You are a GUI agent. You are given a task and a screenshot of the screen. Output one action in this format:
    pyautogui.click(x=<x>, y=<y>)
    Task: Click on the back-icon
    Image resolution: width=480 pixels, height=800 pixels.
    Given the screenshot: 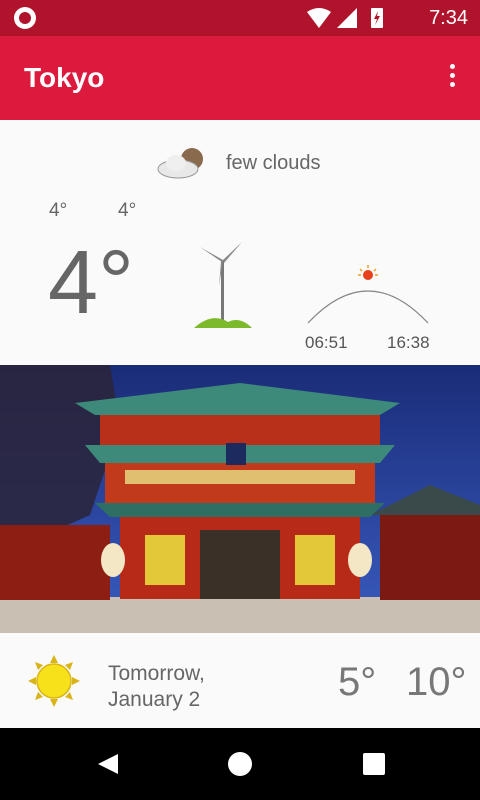 What is the action you would take?
    pyautogui.click(x=108, y=764)
    